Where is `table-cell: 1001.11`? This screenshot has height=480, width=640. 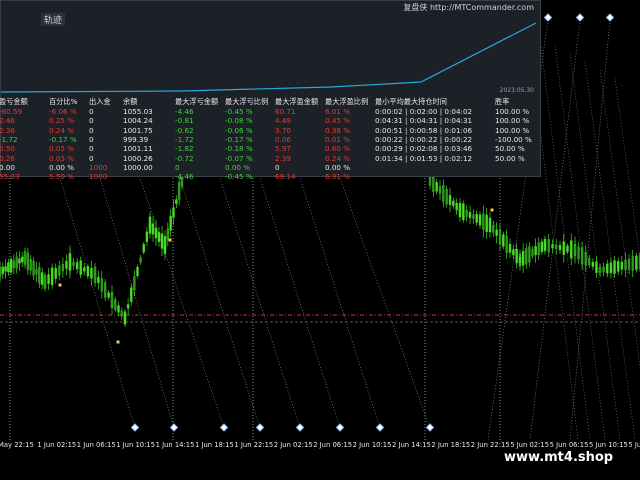
table-cell: 1001.11 is located at coordinates (138, 149).